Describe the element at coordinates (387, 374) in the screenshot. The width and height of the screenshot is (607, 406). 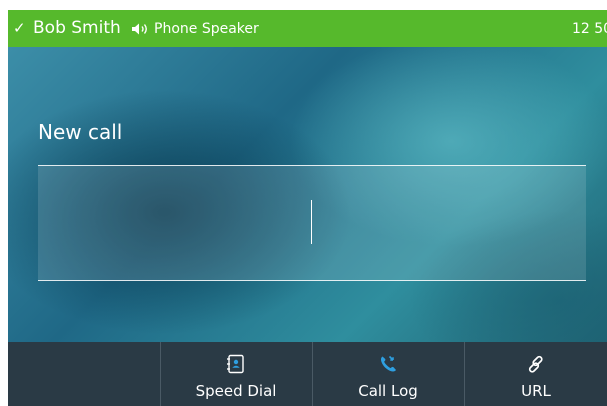
I see `call-log-softkey: Call Log` at that location.